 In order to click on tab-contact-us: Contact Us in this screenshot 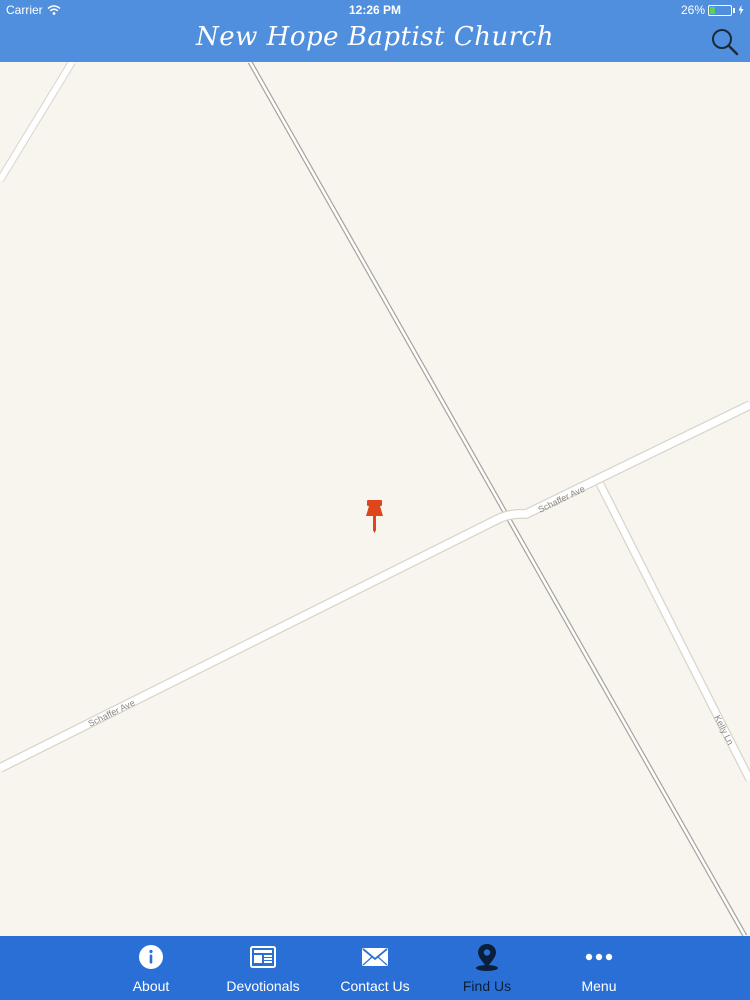, I will do `click(375, 968)`.